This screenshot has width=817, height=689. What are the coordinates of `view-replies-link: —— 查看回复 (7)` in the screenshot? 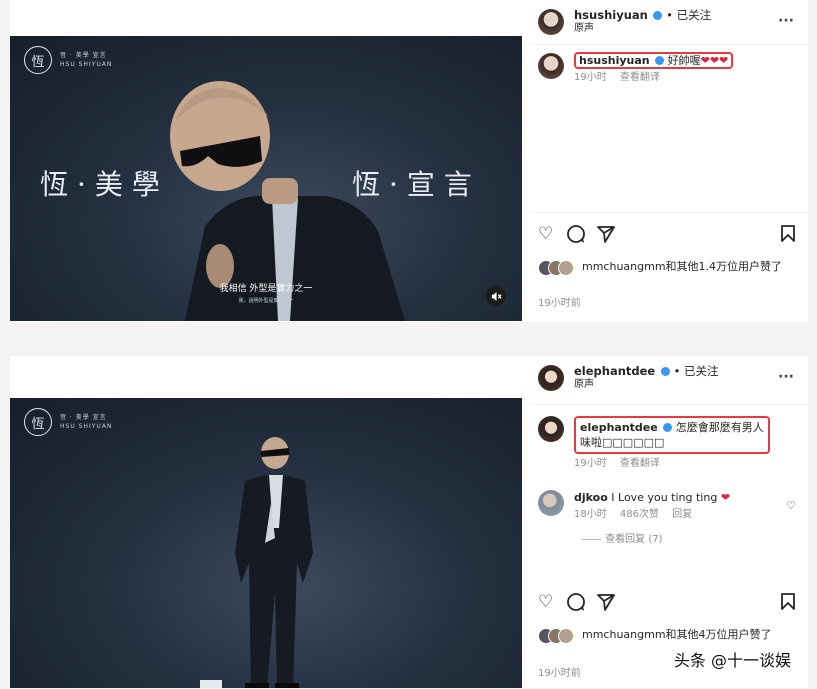 It's located at (656, 539).